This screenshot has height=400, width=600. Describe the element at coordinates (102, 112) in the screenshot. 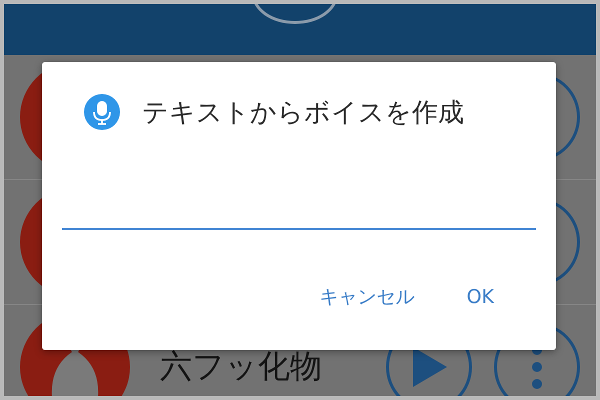

I see `microphone-icon` at that location.